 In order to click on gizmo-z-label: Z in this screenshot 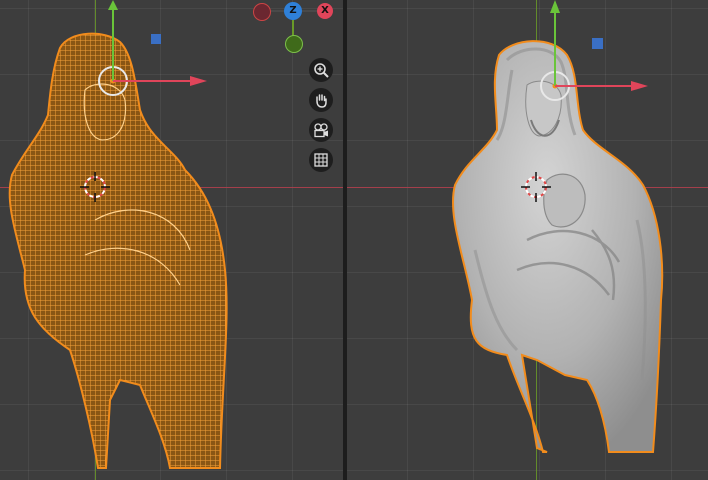, I will do `click(293, 10)`.